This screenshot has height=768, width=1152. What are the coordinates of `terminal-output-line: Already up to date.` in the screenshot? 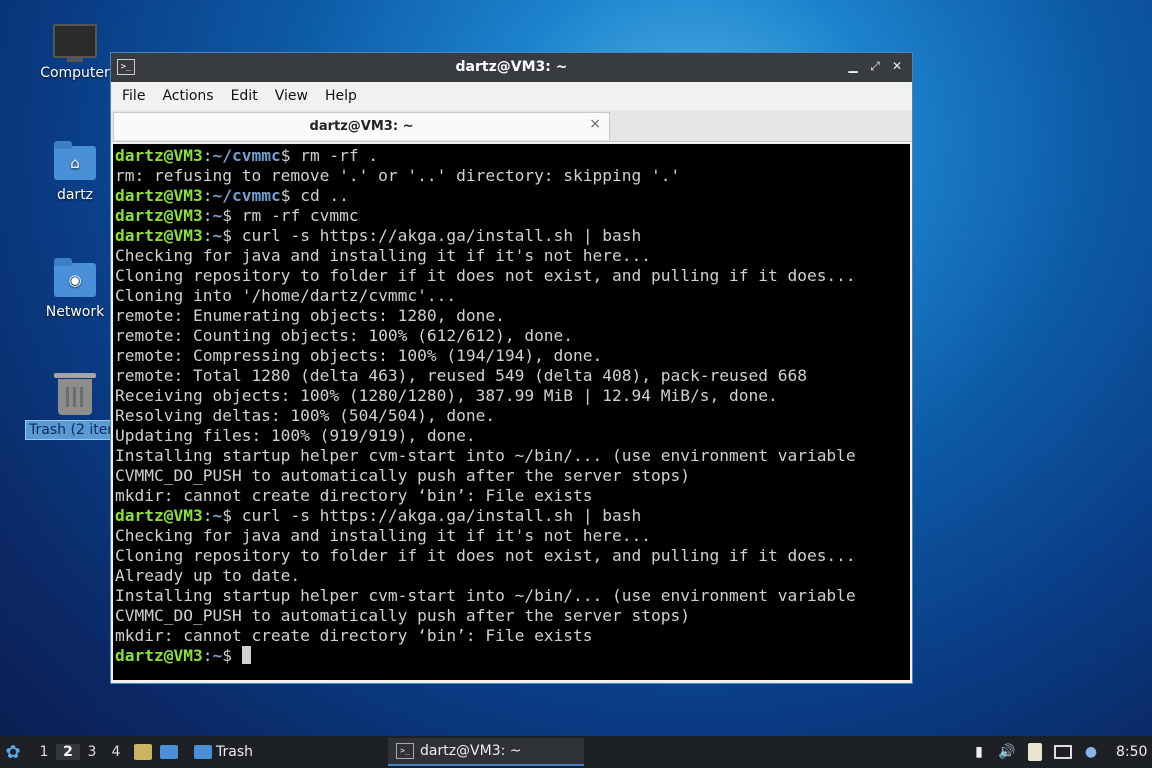 It's located at (208, 575).